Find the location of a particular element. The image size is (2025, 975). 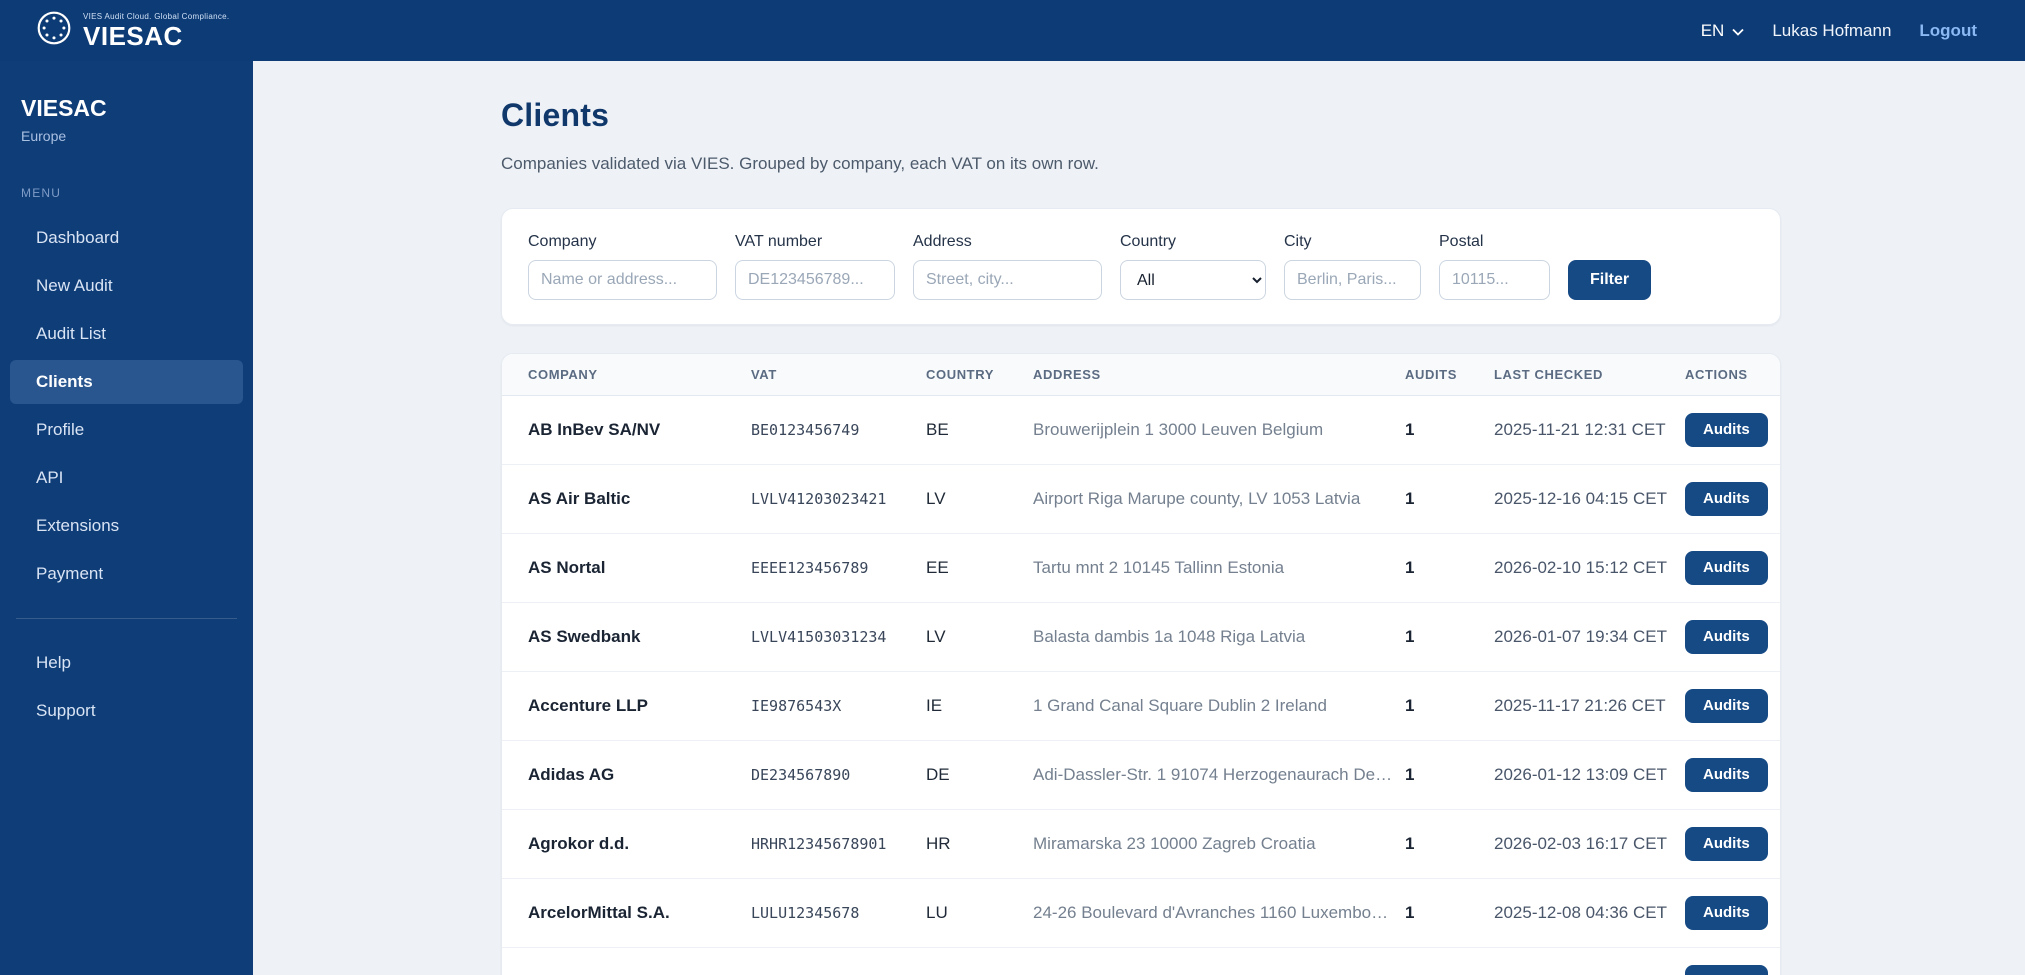

column-header-company: Company is located at coordinates (626, 375).